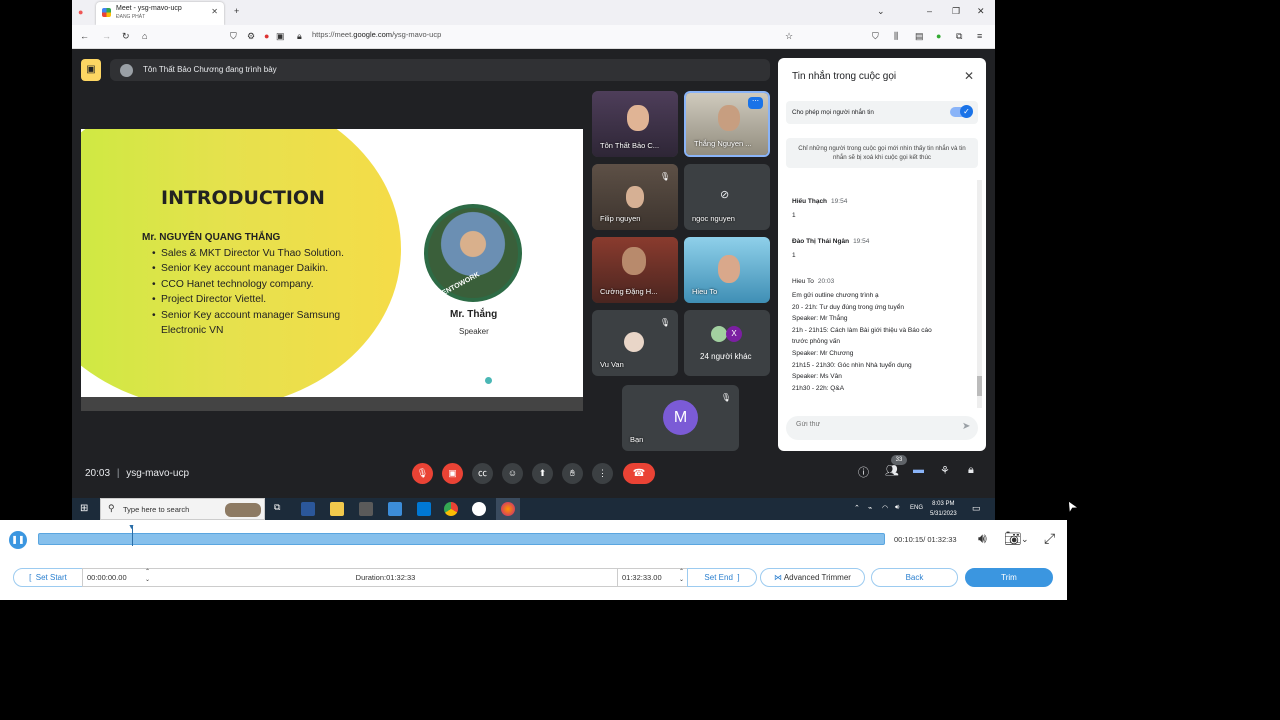 The height and width of the screenshot is (720, 1280). What do you see at coordinates (635, 197) in the screenshot?
I see `participant-tile: 🎙︎ Filip nguyen` at bounding box center [635, 197].